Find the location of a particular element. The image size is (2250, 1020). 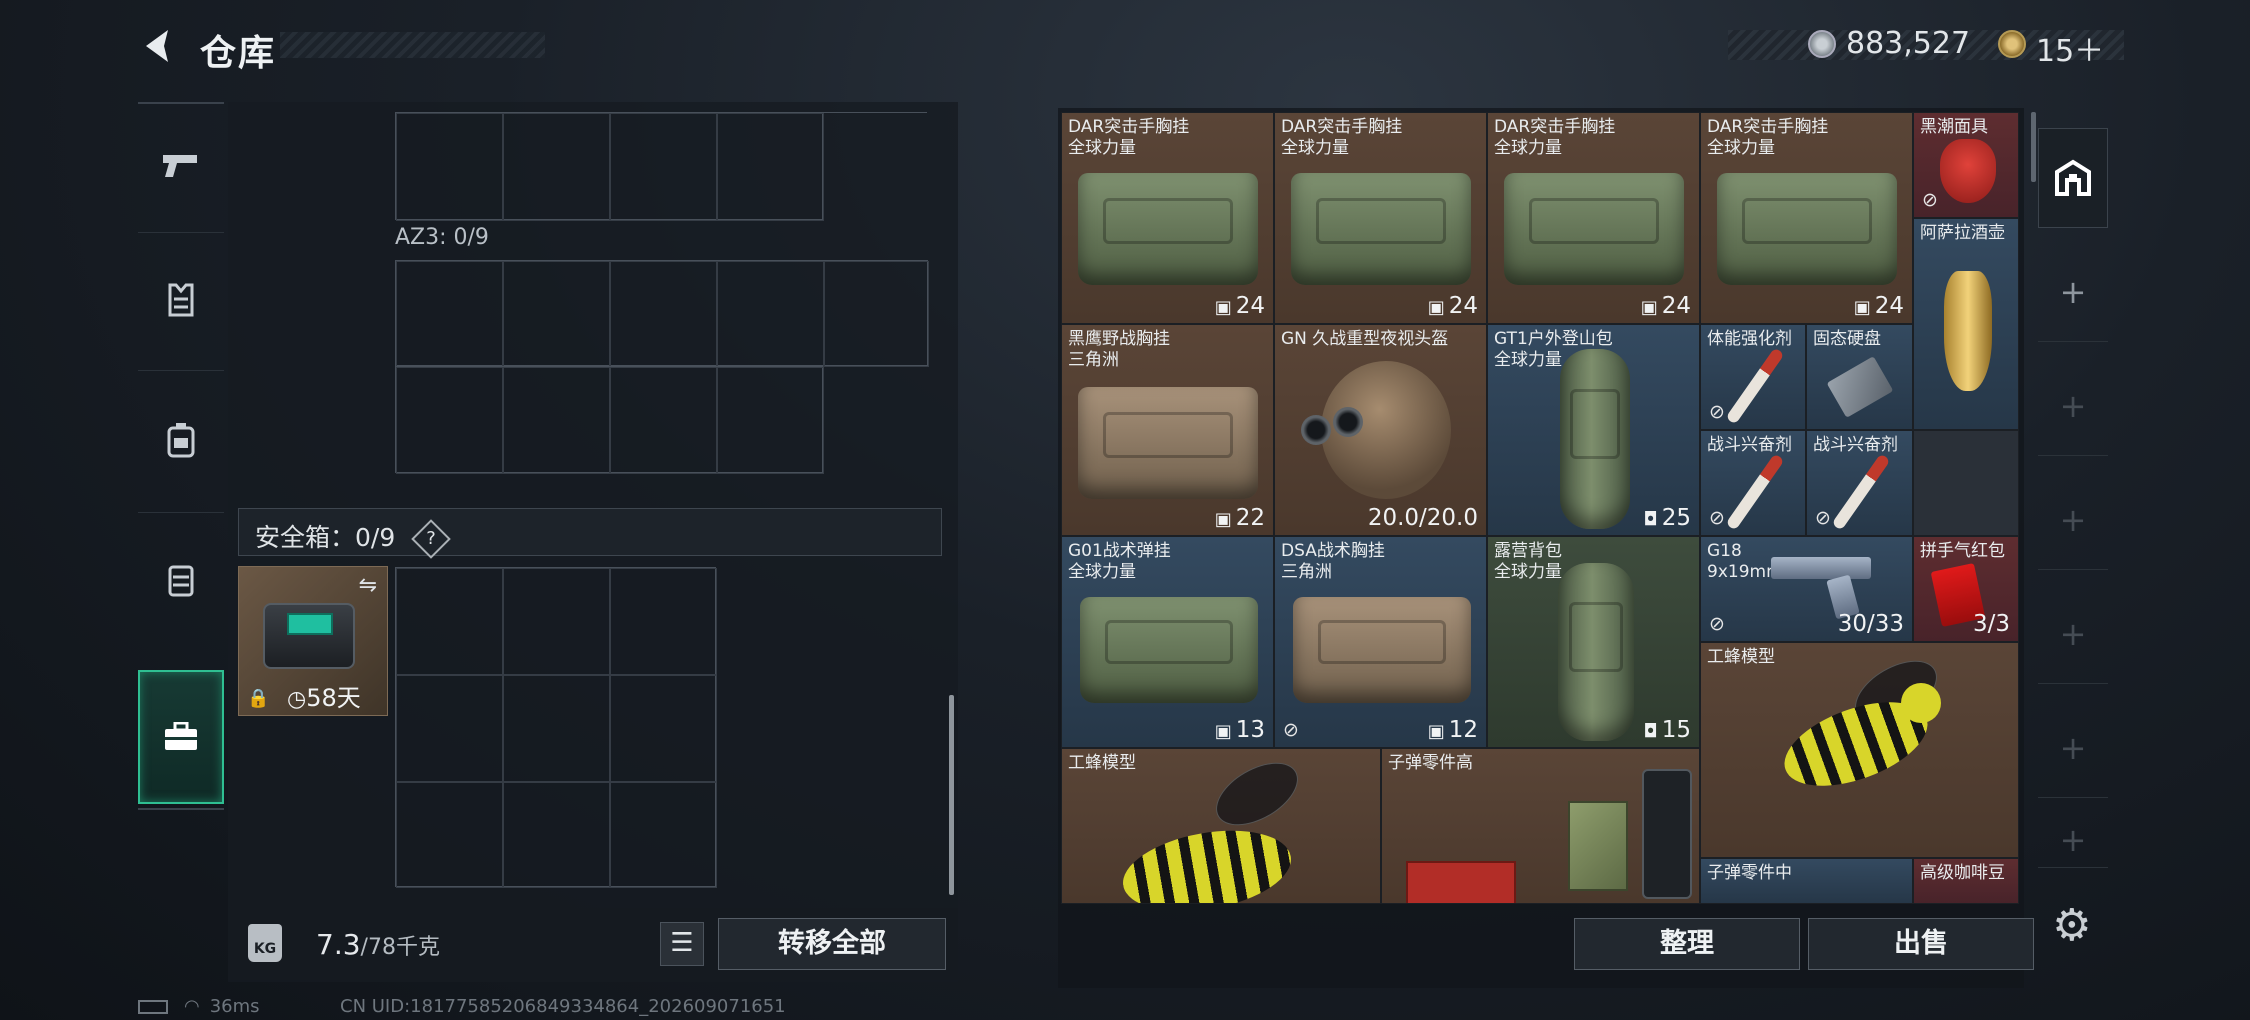

title-decoration is located at coordinates (412, 45).